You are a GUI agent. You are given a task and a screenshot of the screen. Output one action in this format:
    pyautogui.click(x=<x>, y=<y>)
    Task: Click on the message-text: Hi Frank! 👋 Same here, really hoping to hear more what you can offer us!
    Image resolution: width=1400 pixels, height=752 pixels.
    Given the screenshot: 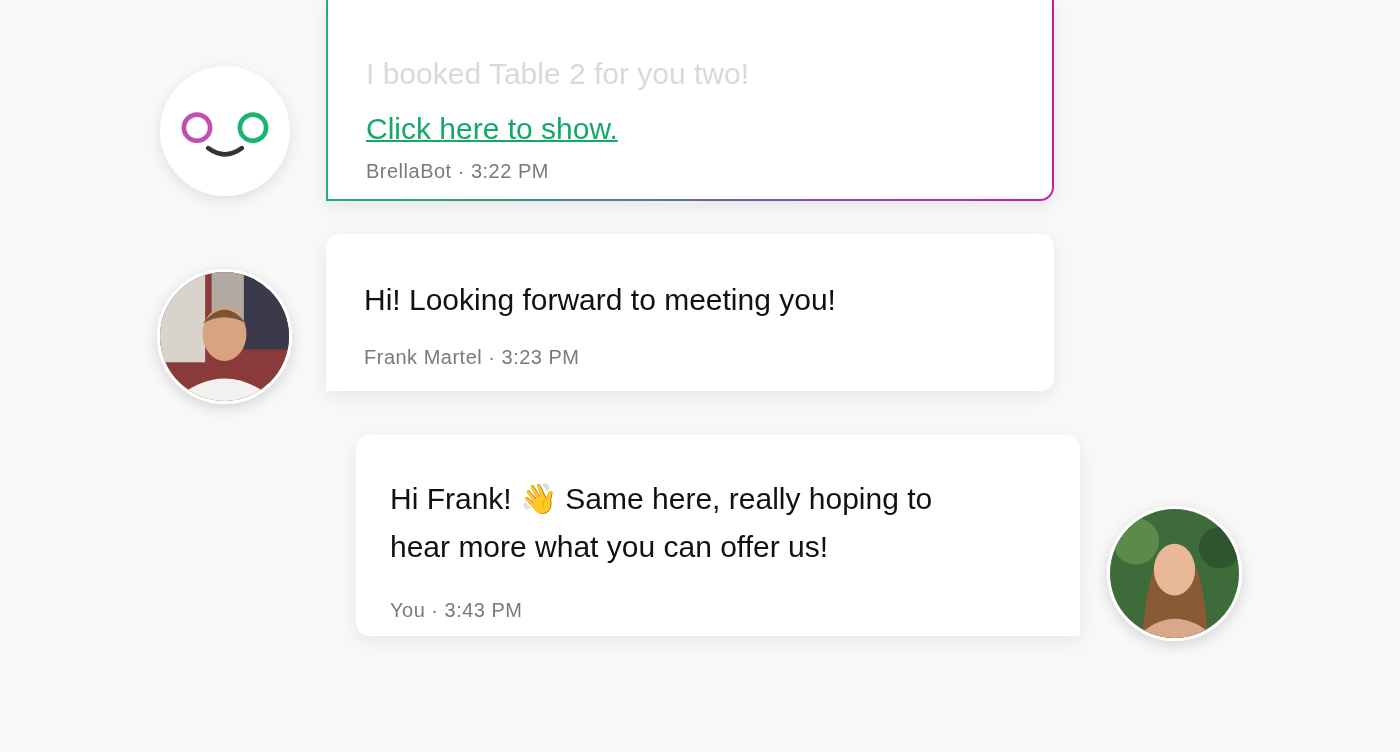 What is the action you would take?
    pyautogui.click(x=662, y=523)
    